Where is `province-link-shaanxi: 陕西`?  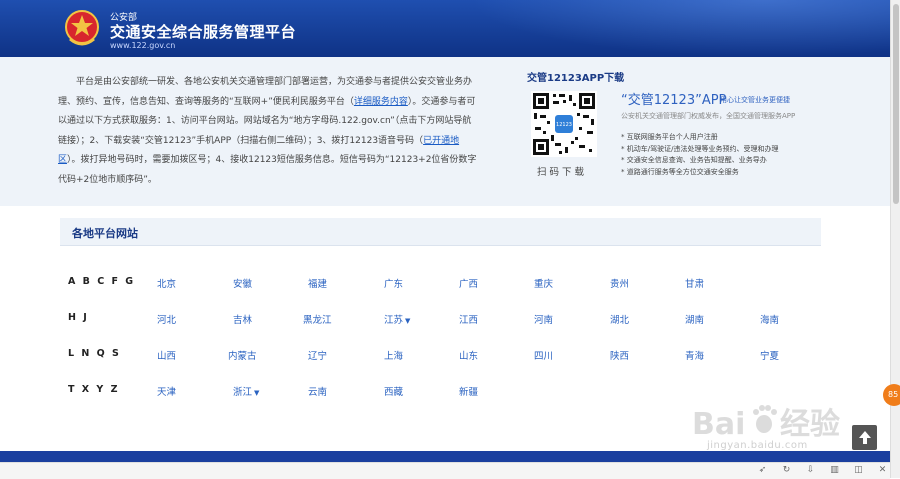
province-link-shaanxi: 陕西 is located at coordinates (619, 355).